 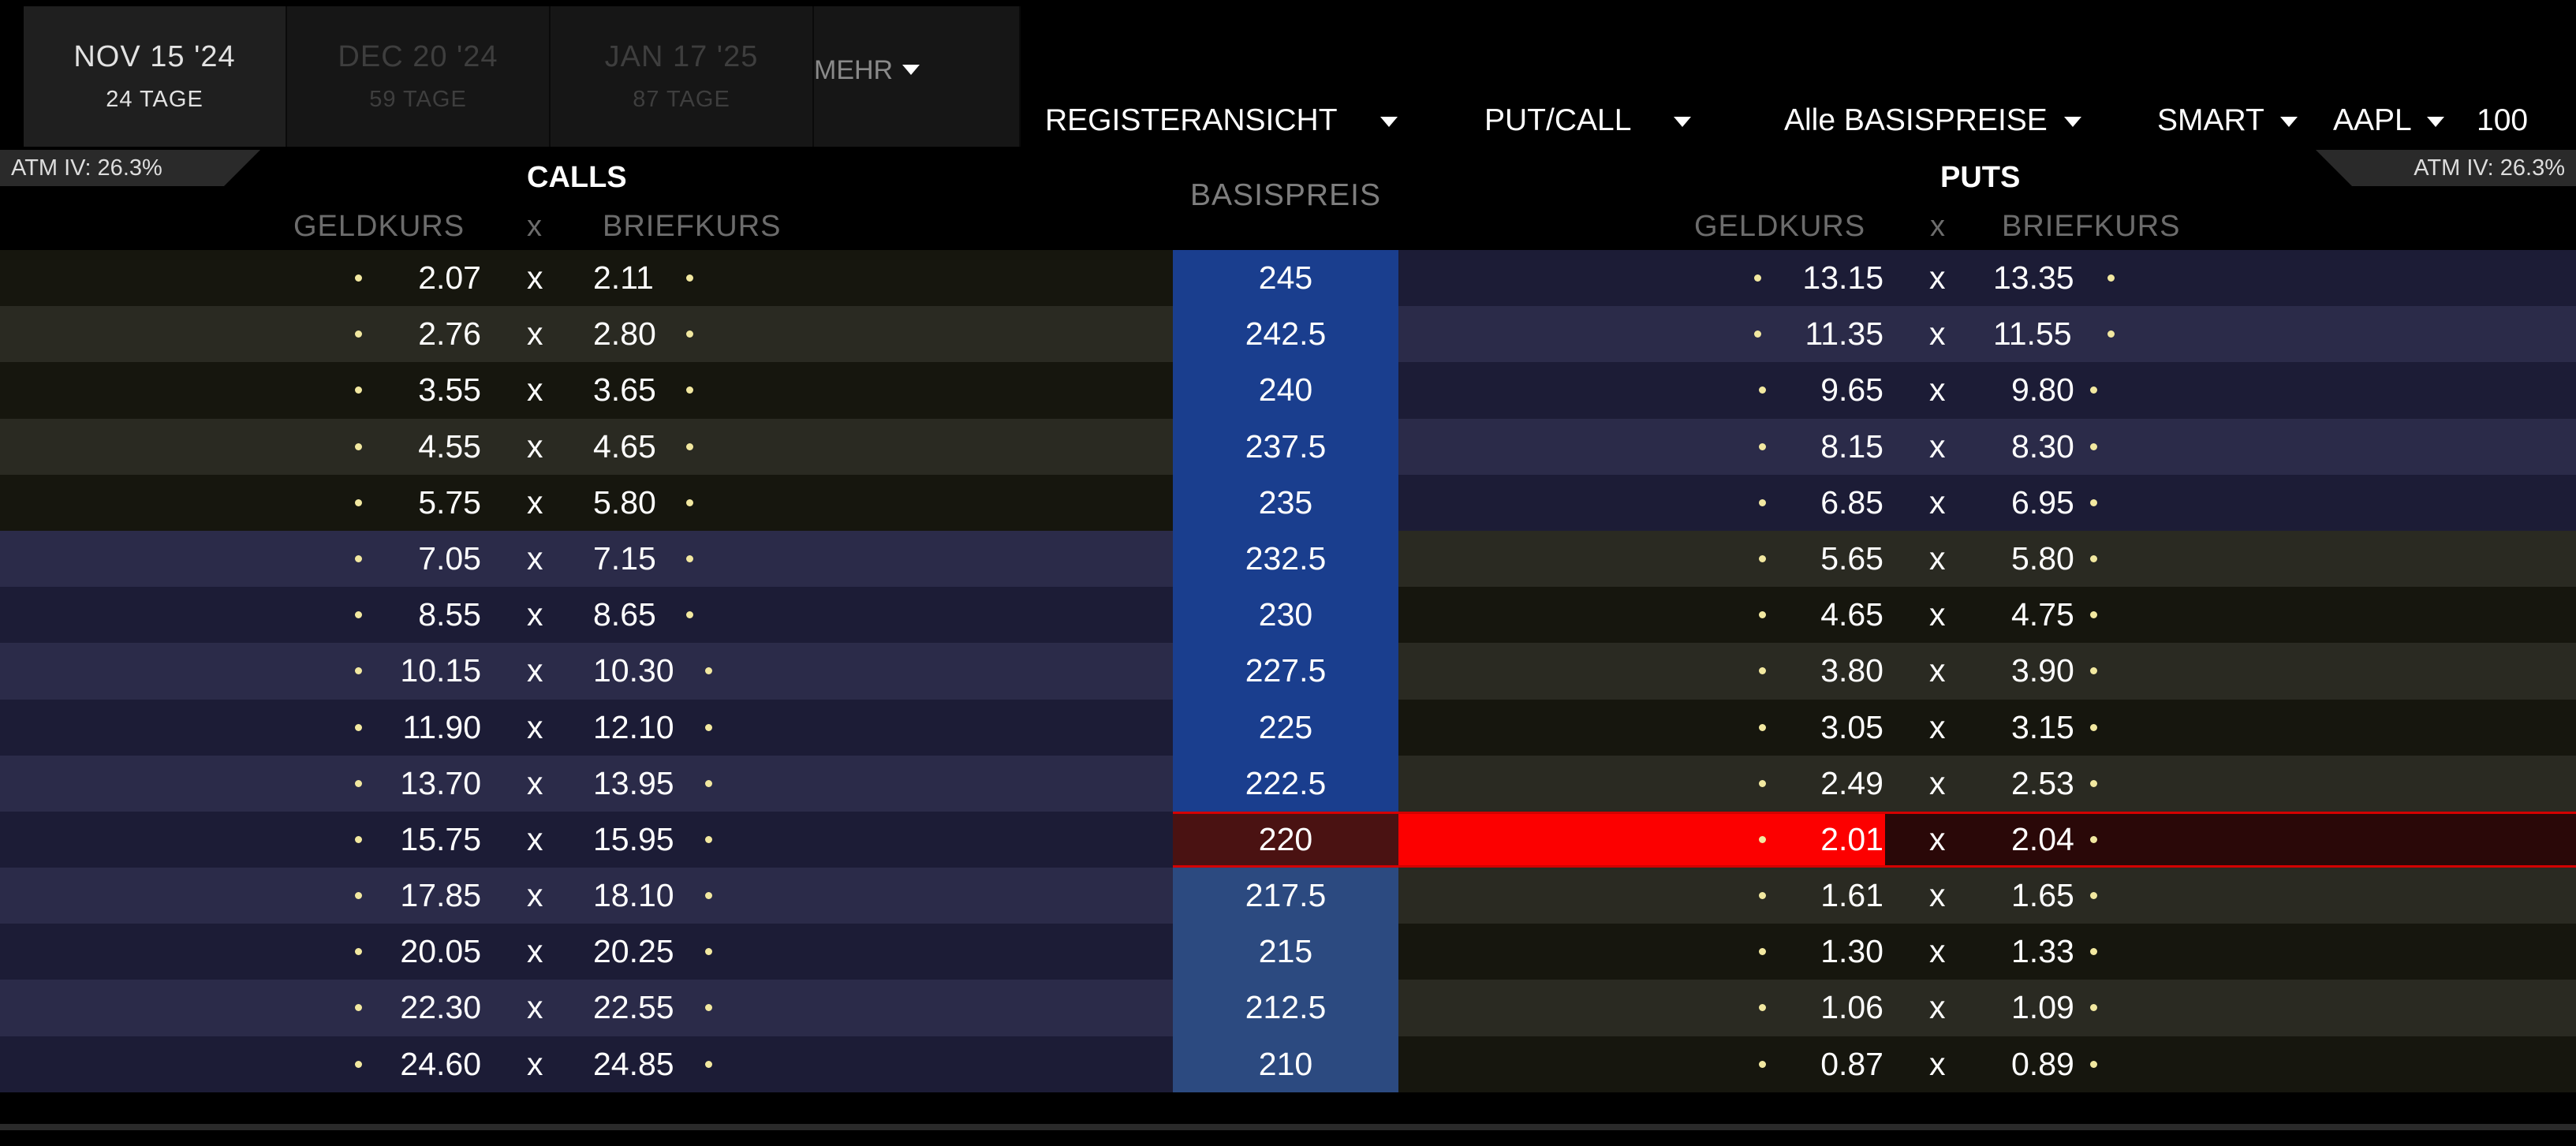 I want to click on put-bid: 1.61, so click(x=1851, y=896).